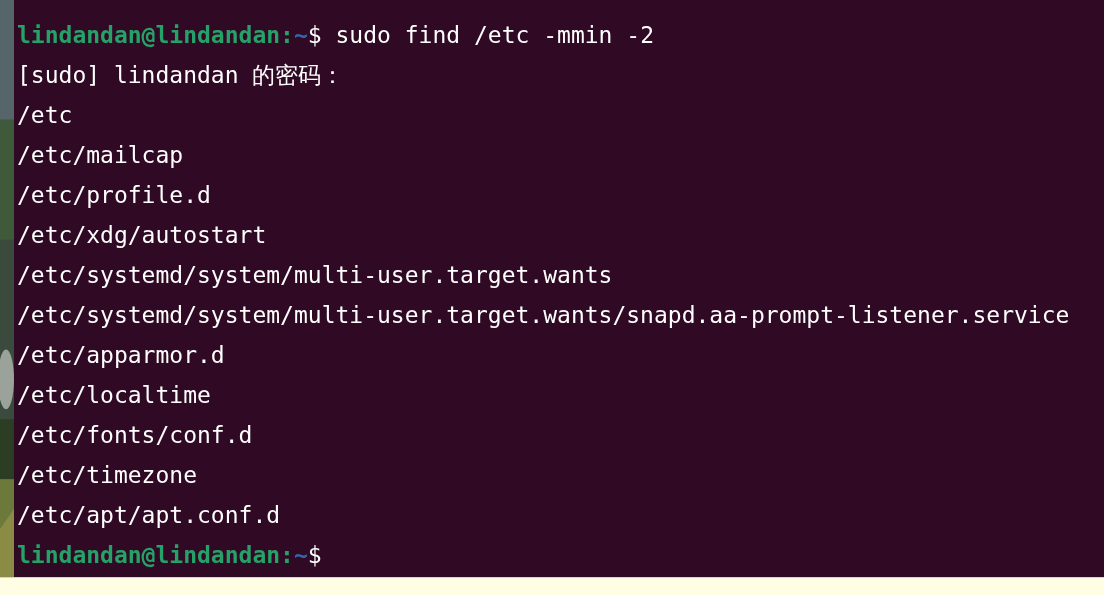  I want to click on output-line: [sudo] lindandan 的密码：, so click(181, 75).